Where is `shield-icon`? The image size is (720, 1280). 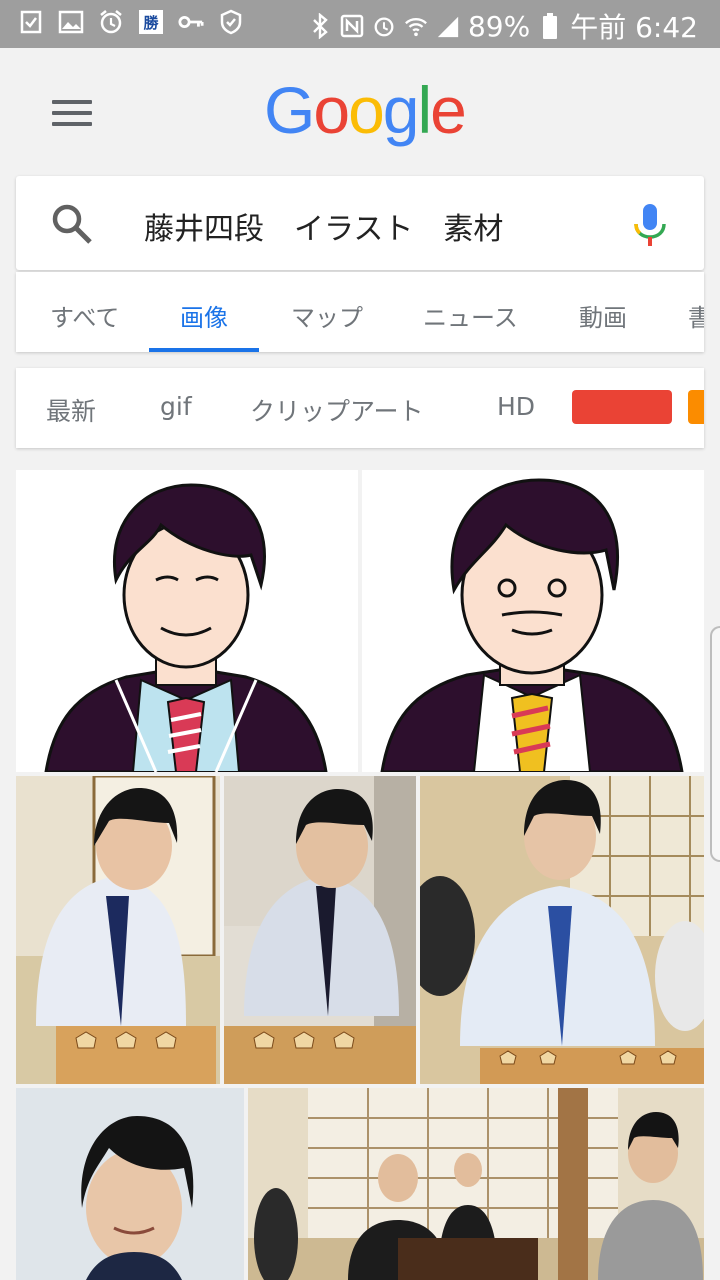
shield-icon is located at coordinates (231, 22).